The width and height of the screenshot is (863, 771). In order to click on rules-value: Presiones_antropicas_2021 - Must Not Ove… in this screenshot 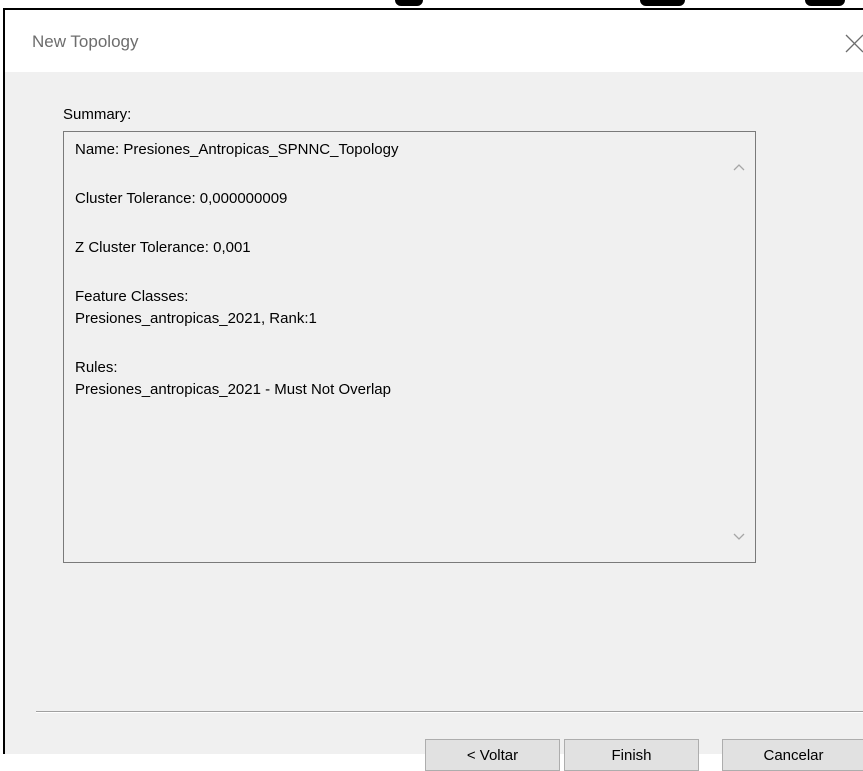, I will do `click(233, 389)`.